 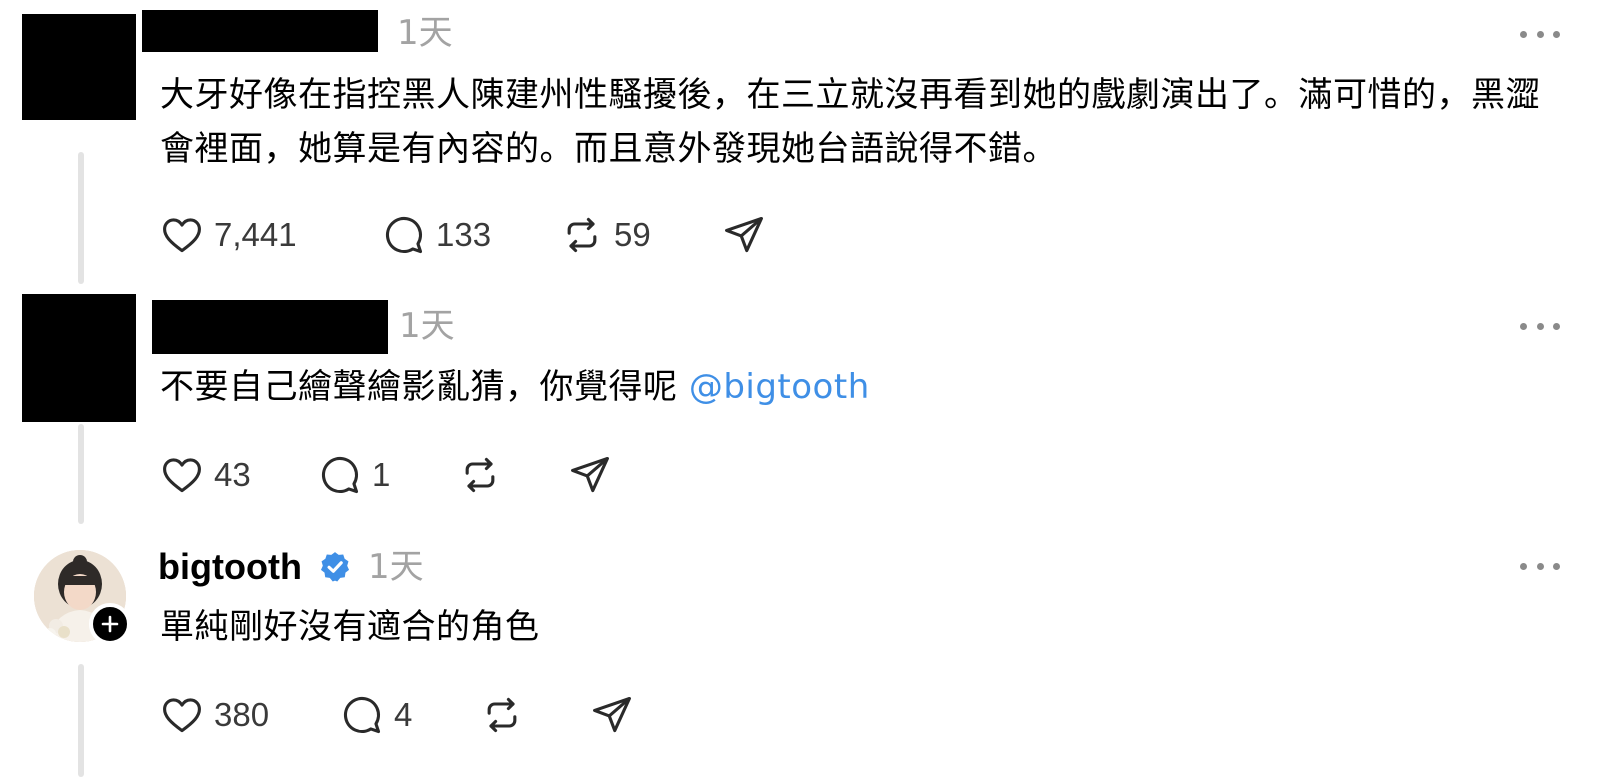 I want to click on post-text: 單純剛好沒有適合的角色, so click(x=350, y=627).